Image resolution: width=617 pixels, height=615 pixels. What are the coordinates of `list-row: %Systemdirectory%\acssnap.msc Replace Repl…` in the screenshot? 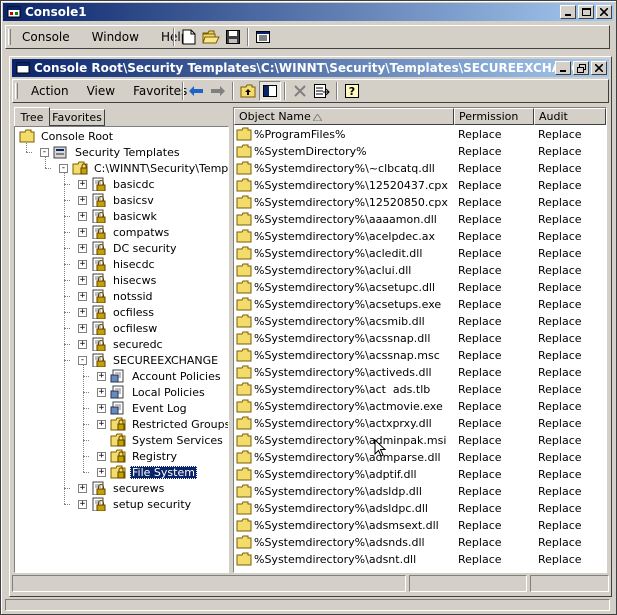 It's located at (420, 355).